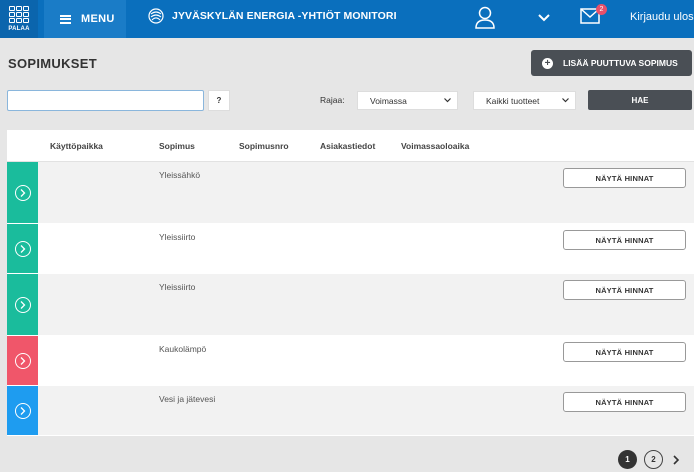  Describe the element at coordinates (183, 349) in the screenshot. I see `contract-type: Kaukolämpö` at that location.